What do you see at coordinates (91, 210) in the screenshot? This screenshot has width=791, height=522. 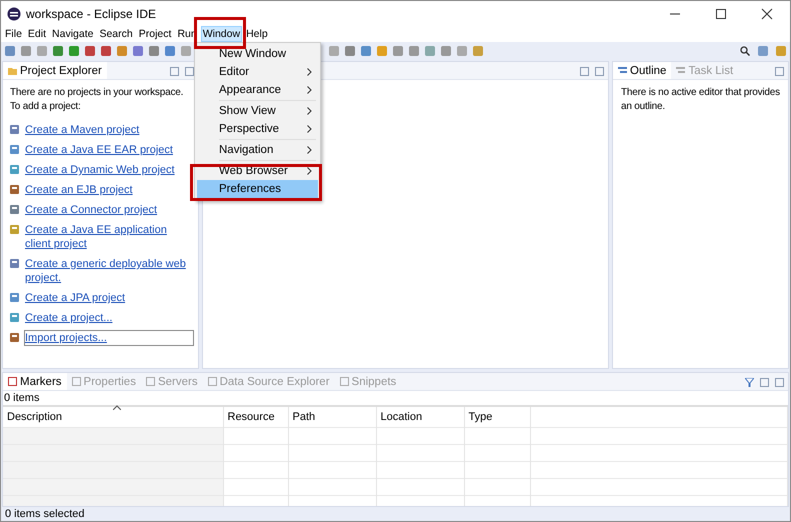 I see `link: Create a Connector project` at bounding box center [91, 210].